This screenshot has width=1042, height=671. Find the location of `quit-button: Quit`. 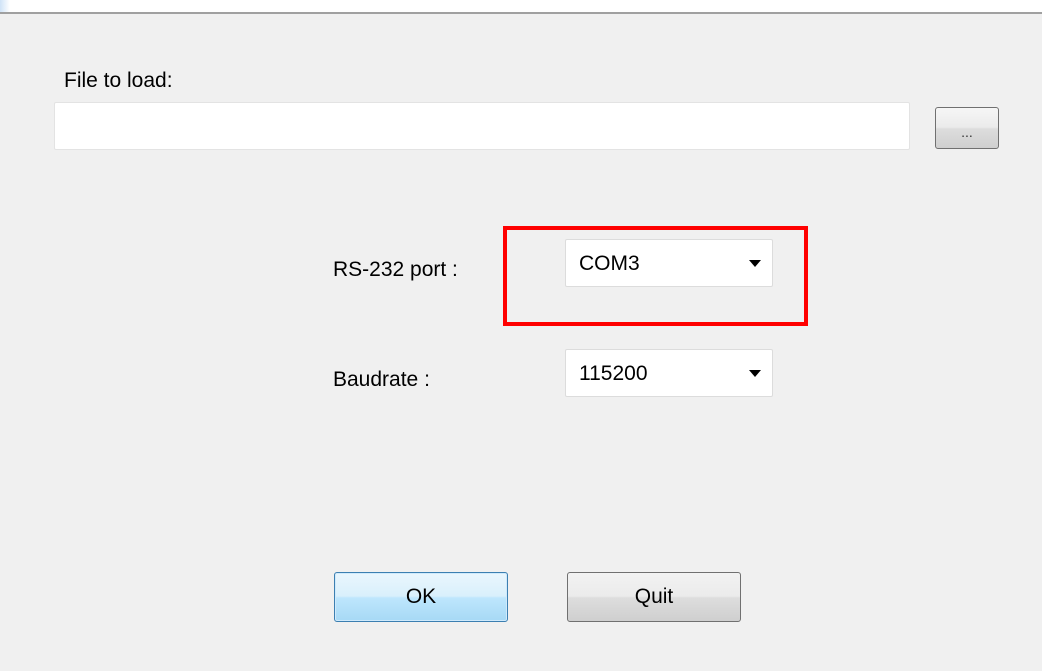

quit-button: Quit is located at coordinates (654, 597).